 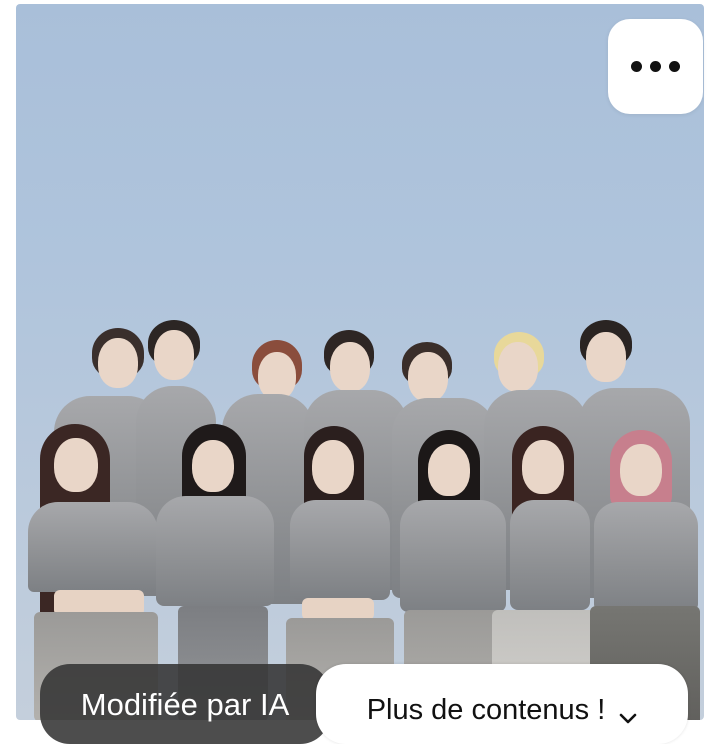 I want to click on more-content-button: Plus de contenus !, so click(x=502, y=704).